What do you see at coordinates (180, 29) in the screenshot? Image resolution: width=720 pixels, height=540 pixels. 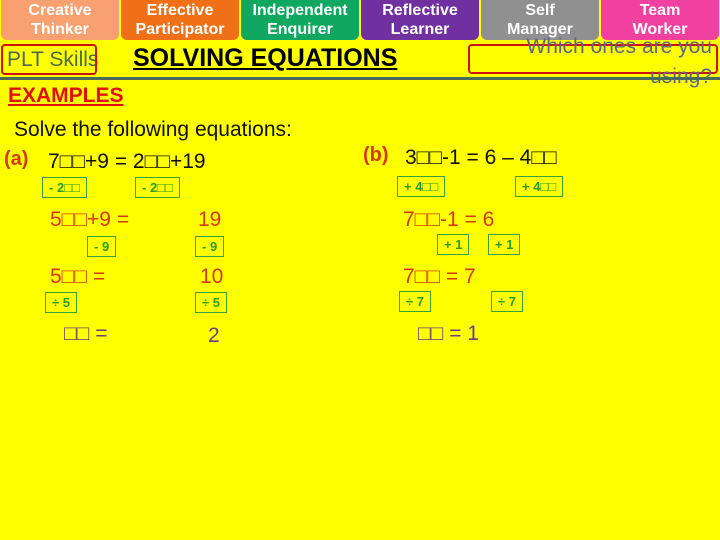 I see `tab-label: Participator` at bounding box center [180, 29].